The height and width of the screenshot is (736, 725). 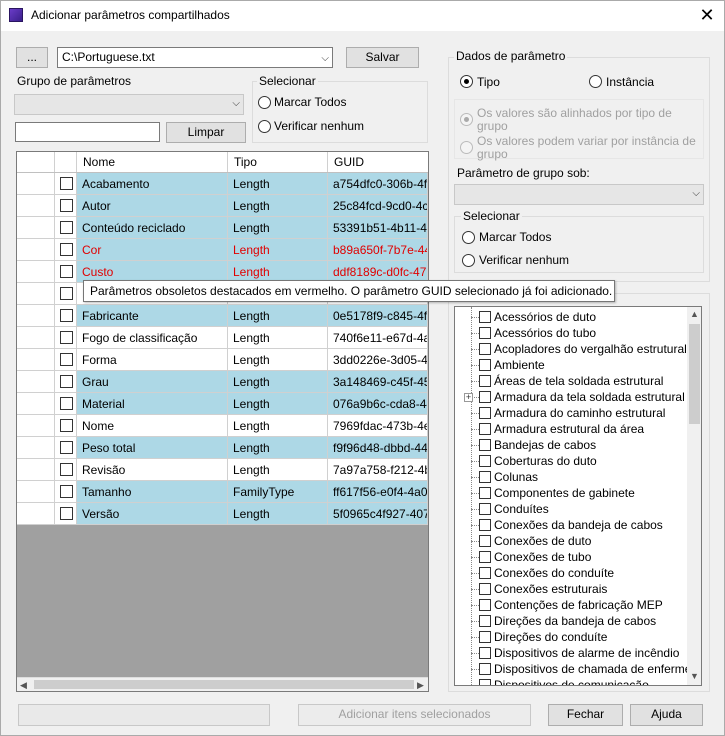 What do you see at coordinates (707, 15) in the screenshot?
I see `close-icon: ✕` at bounding box center [707, 15].